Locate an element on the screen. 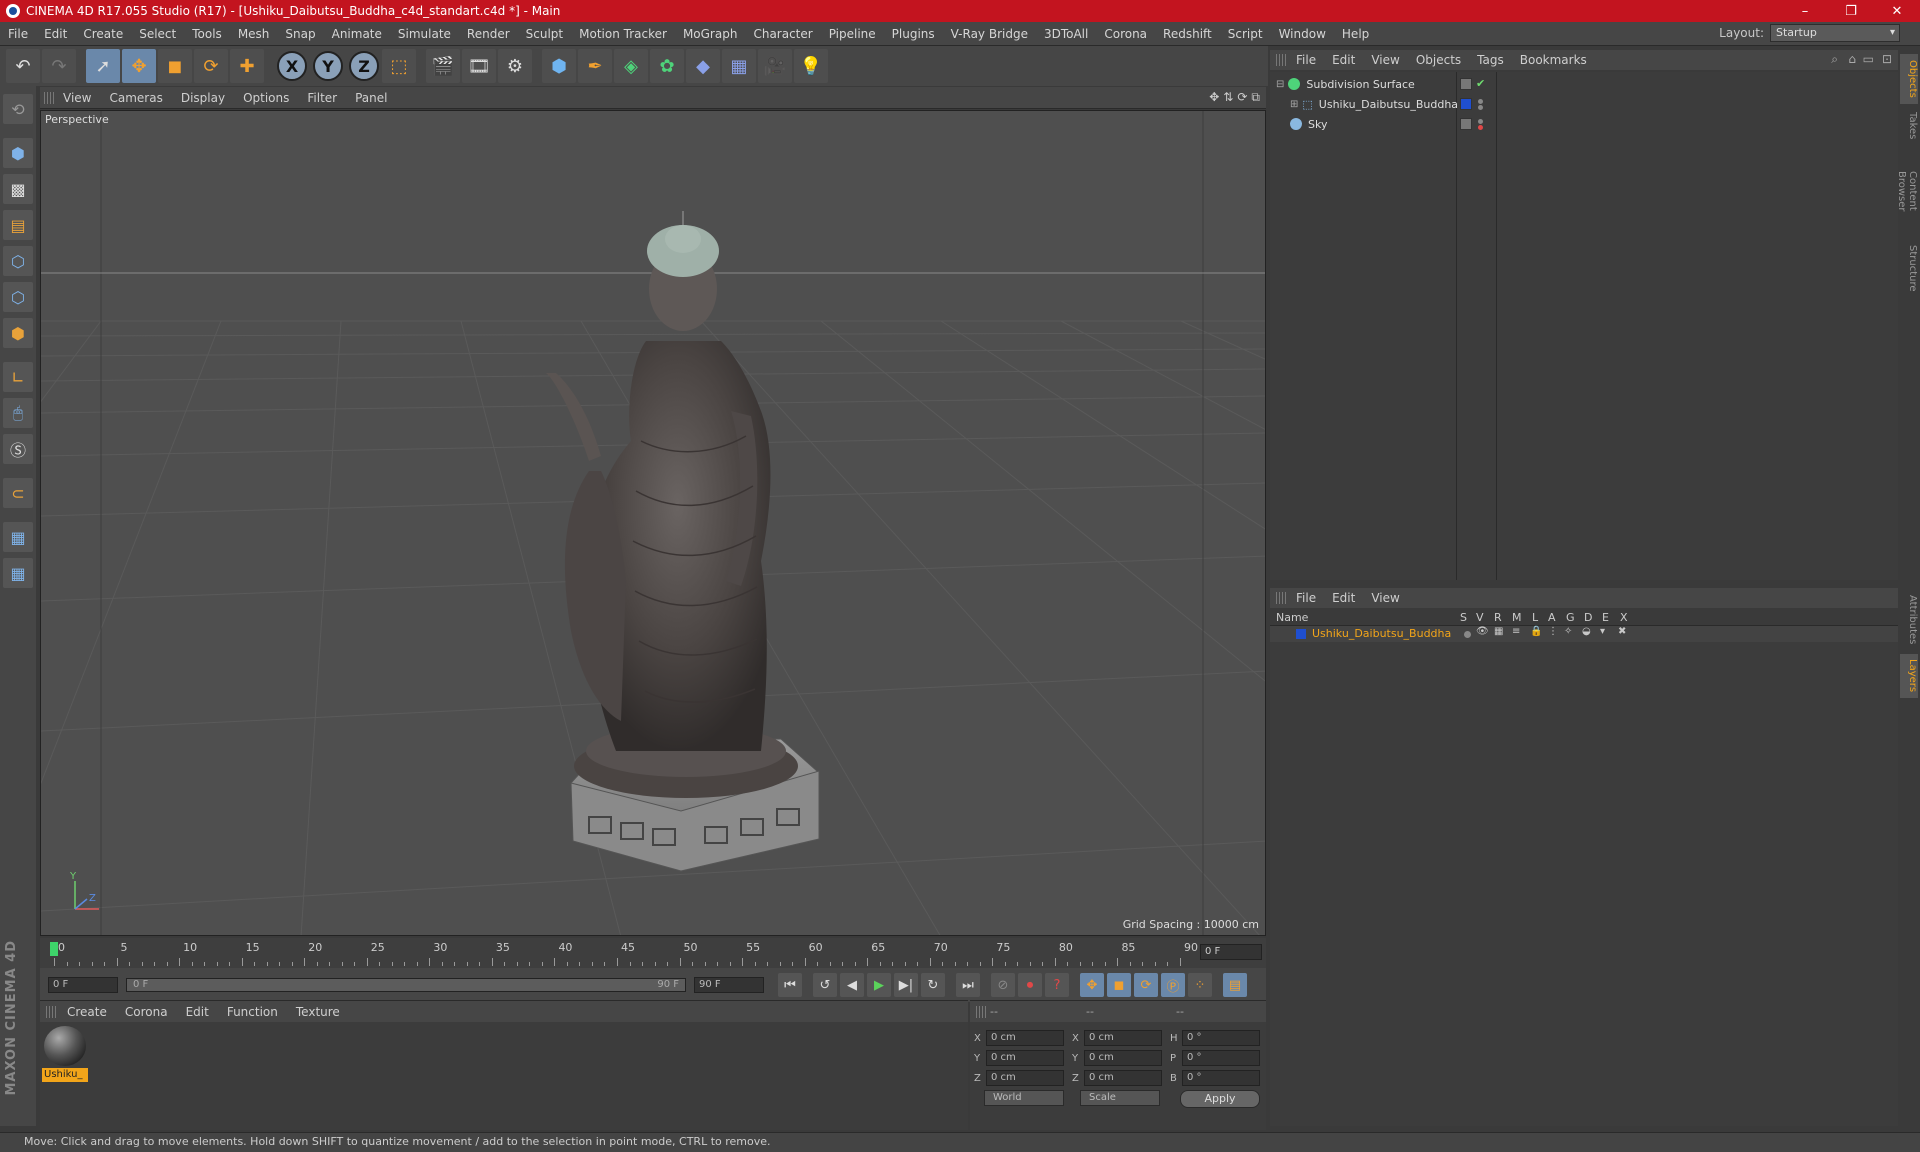 This screenshot has height=1152, width=1920. expand-toggle-icon: ⊞ is located at coordinates (1294, 104).